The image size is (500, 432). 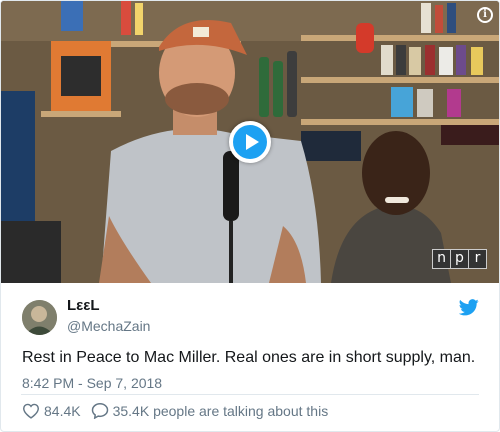 What do you see at coordinates (250, 394) in the screenshot?
I see `divider` at bounding box center [250, 394].